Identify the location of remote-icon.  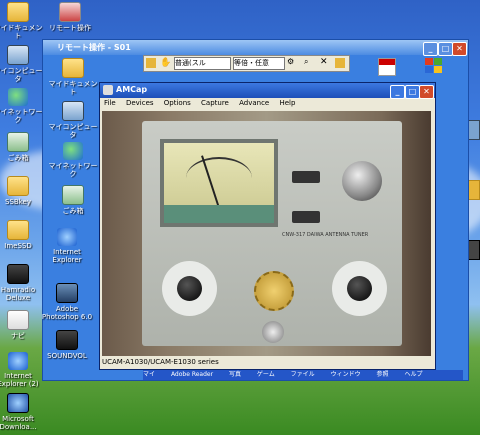
(70, 12).